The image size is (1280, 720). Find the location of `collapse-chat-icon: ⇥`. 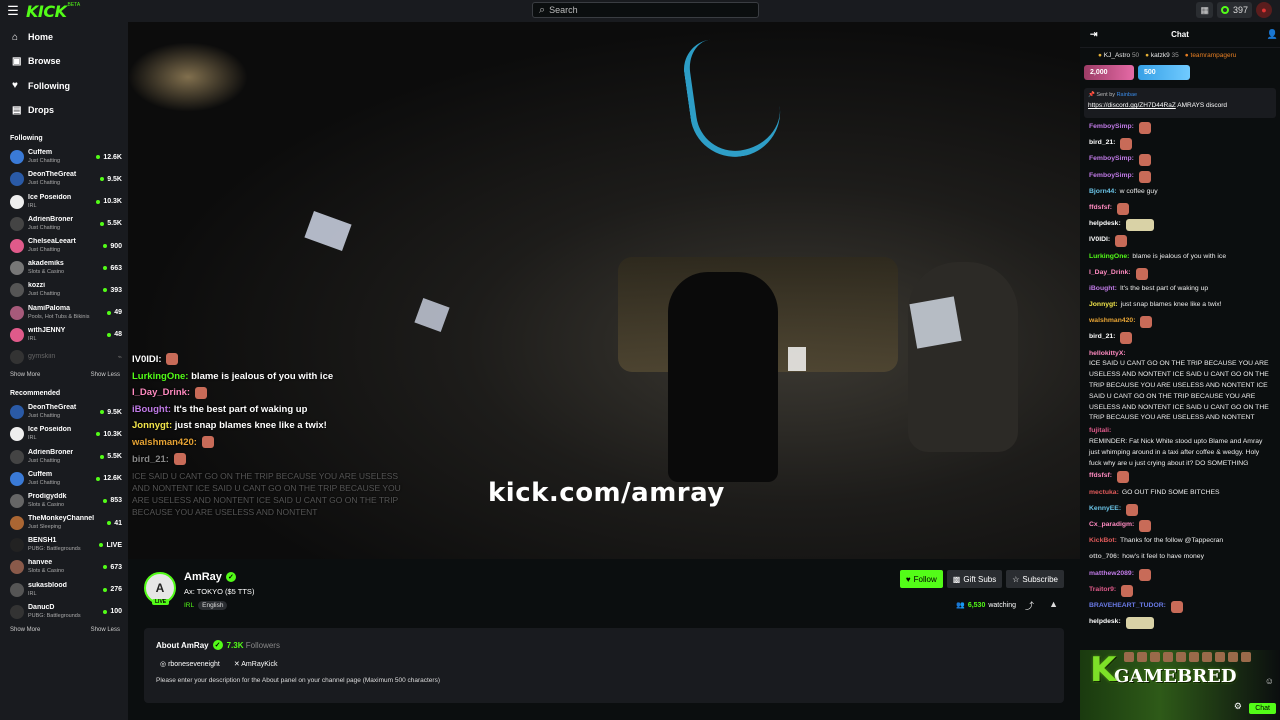

collapse-chat-icon: ⇥ is located at coordinates (1094, 34).